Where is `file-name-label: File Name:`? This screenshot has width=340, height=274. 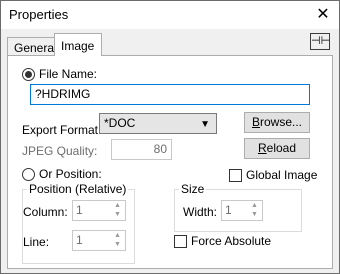 file-name-label: File Name: is located at coordinates (68, 74).